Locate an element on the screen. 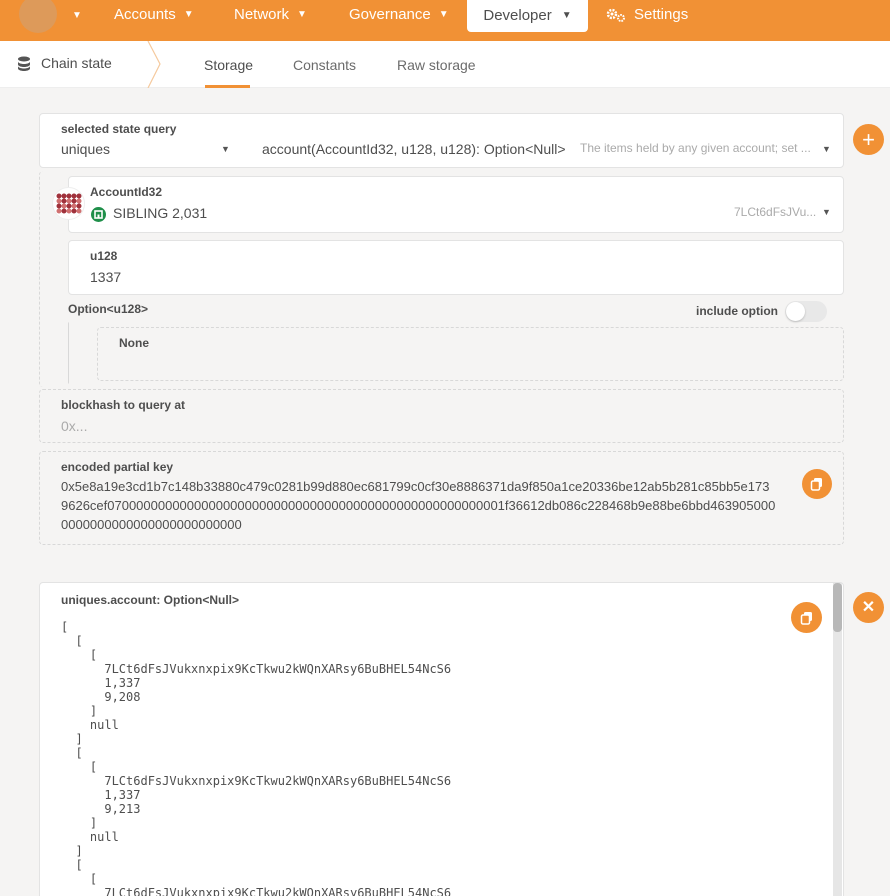  option-none-box: None is located at coordinates (470, 354).